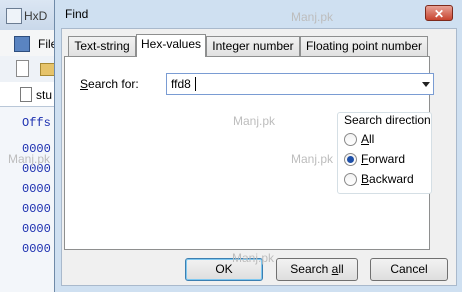 Image resolution: width=462 pixels, height=292 pixels. I want to click on radio-backward-label: Backward, so click(387, 179).